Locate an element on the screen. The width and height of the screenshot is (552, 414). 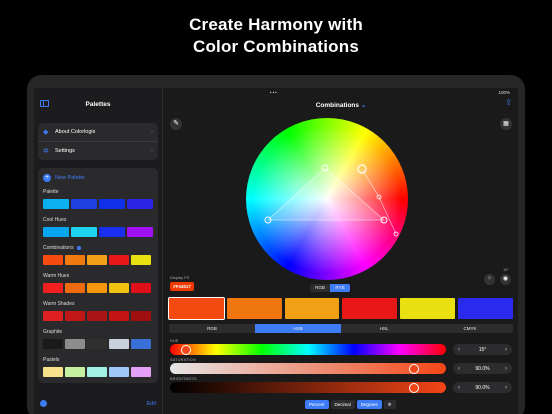
saturation-slider is located at coordinates (308, 368).